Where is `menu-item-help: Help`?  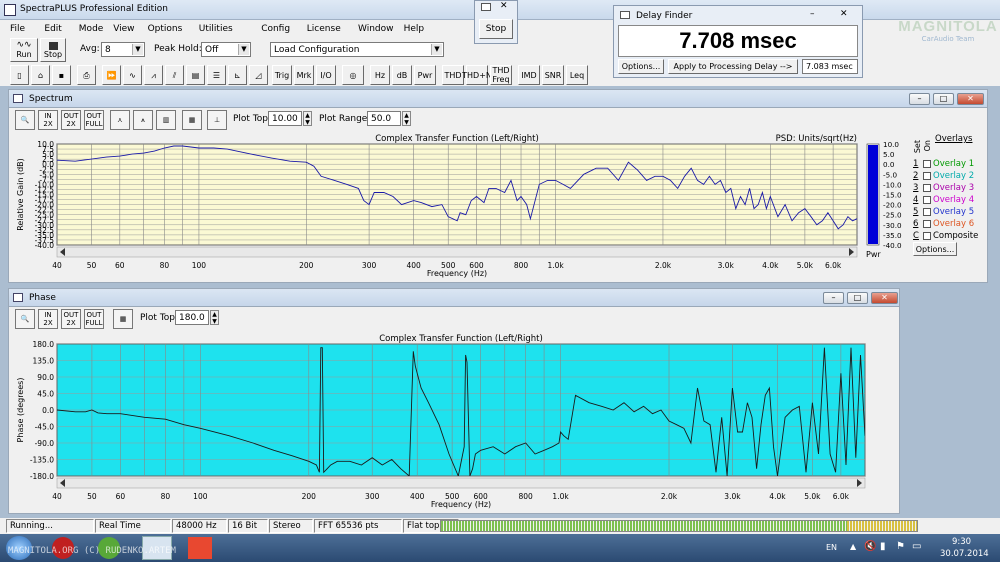
menu-item-help: Help is located at coordinates (414, 29).